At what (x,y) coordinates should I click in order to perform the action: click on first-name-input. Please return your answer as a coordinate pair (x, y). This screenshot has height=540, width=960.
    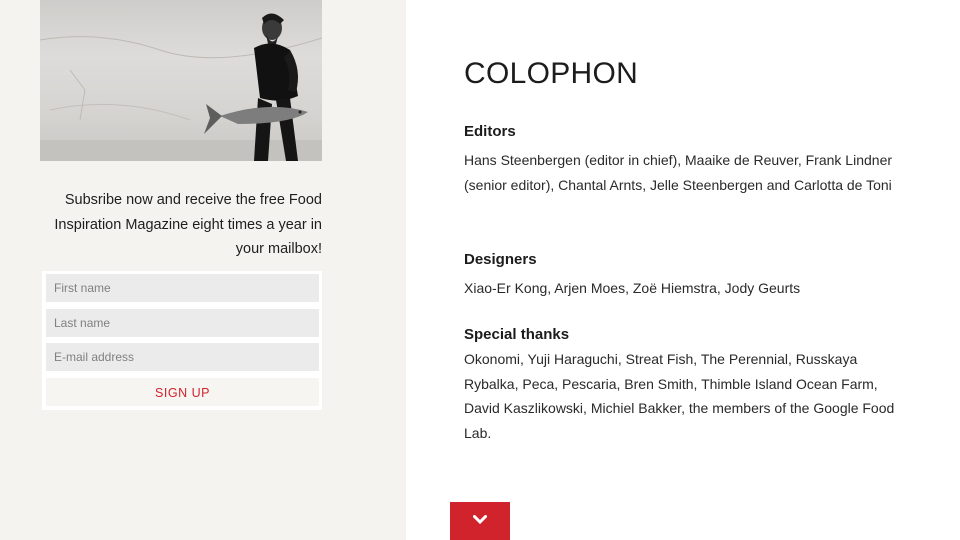
    Looking at the image, I should click on (182, 288).